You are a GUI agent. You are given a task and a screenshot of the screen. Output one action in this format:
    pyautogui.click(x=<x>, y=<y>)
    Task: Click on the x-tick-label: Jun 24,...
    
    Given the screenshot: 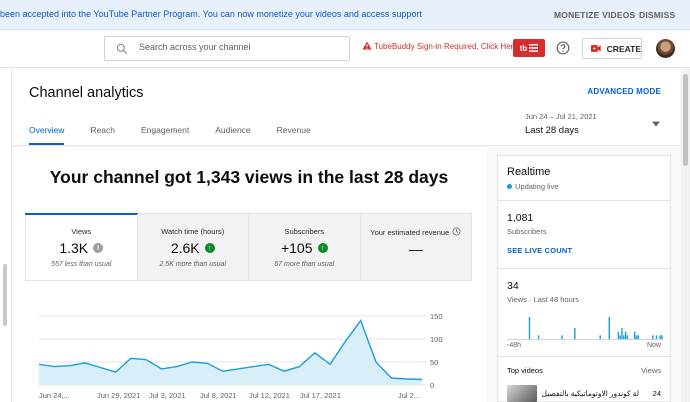 What is the action you would take?
    pyautogui.click(x=54, y=395)
    